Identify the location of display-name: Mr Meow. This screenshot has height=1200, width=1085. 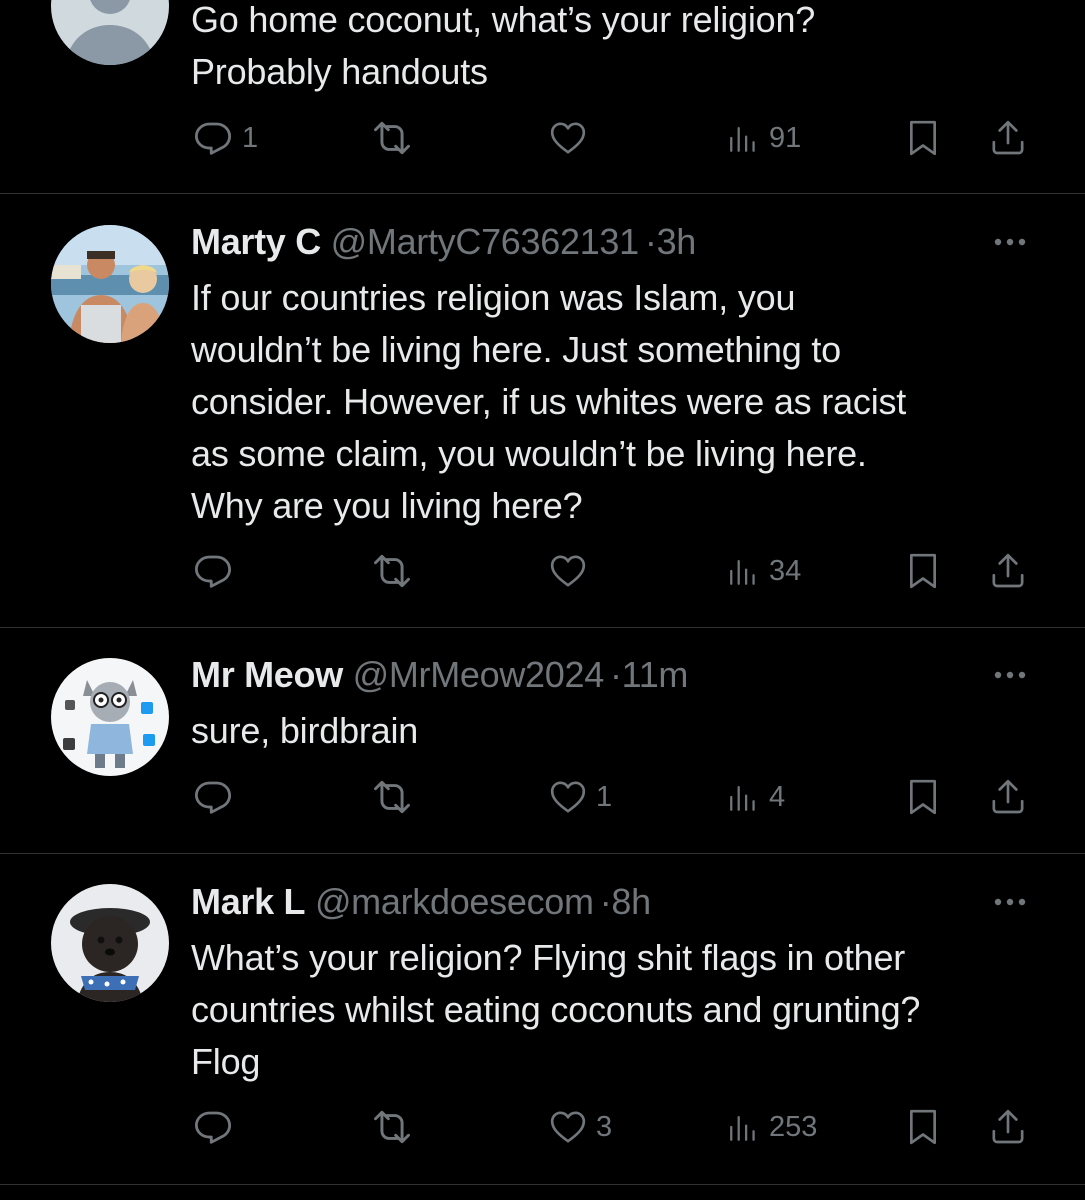
(267, 674).